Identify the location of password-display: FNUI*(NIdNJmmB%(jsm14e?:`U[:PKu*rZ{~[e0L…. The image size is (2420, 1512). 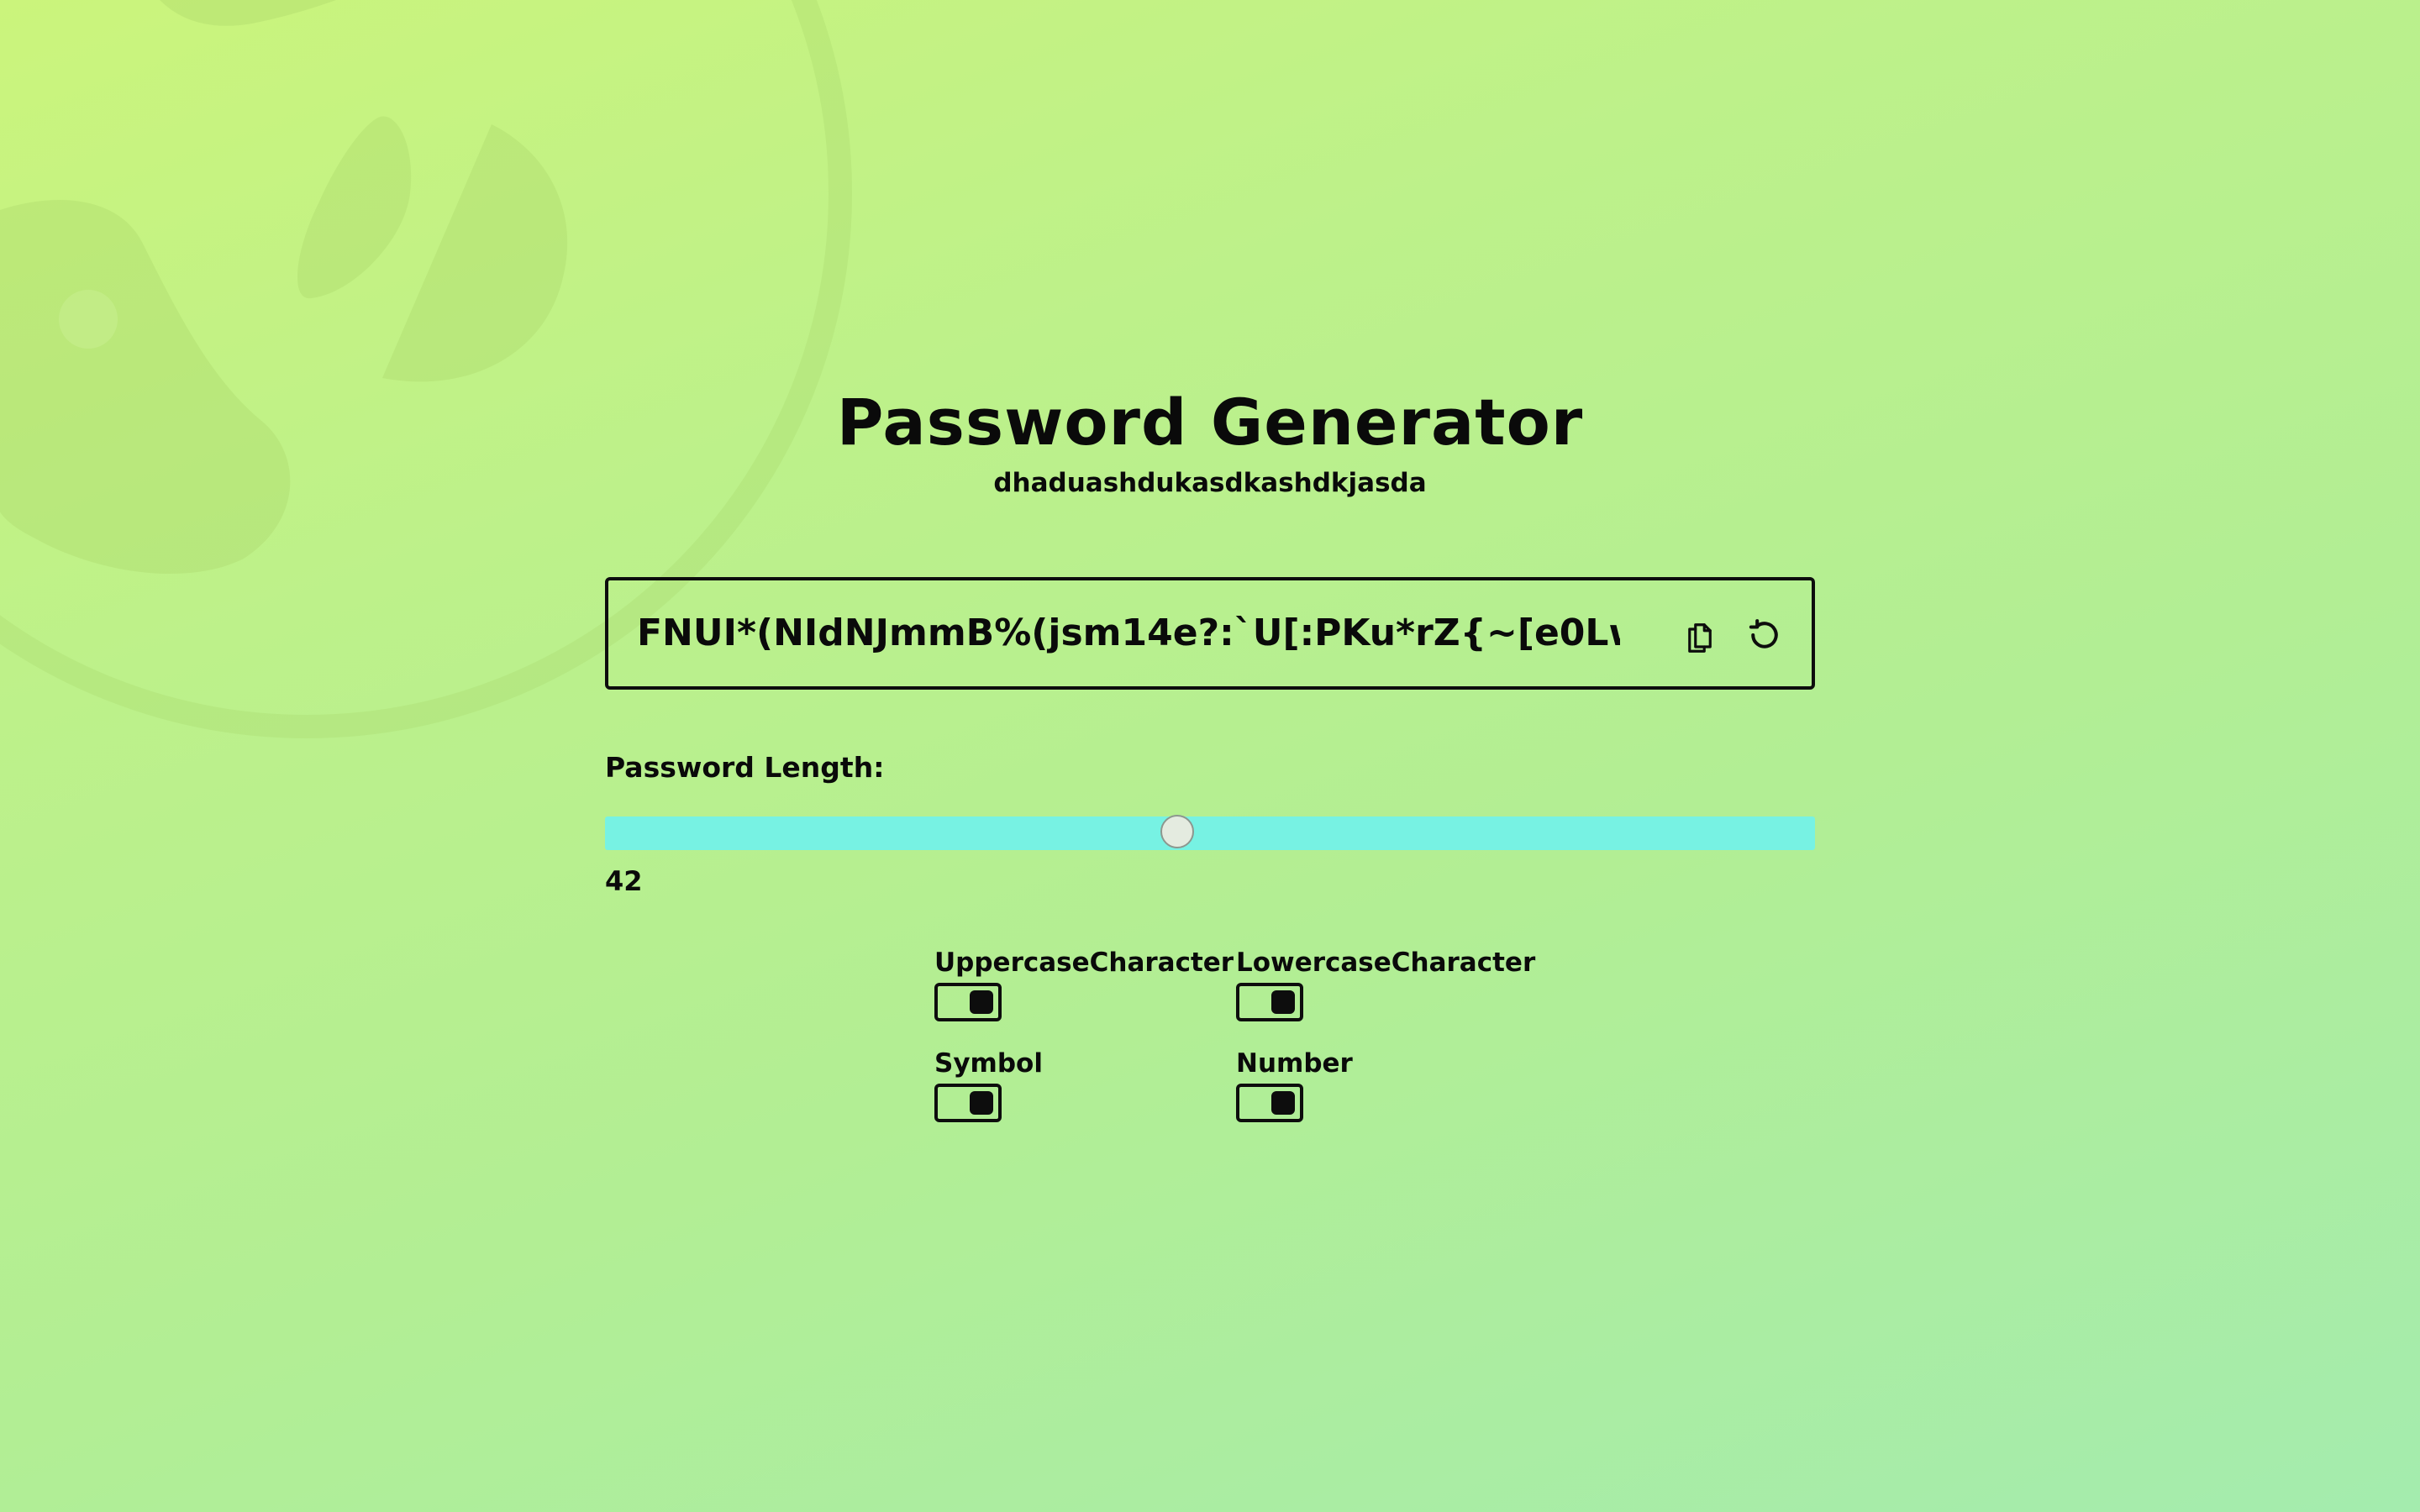
(1210, 633).